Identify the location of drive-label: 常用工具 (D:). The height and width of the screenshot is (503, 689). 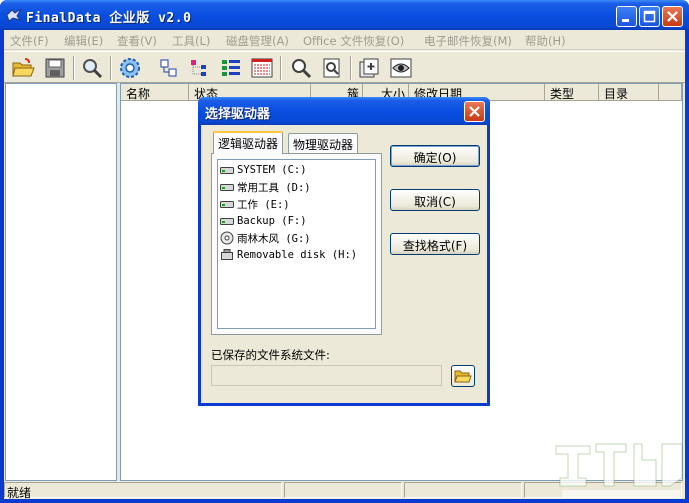
(274, 187).